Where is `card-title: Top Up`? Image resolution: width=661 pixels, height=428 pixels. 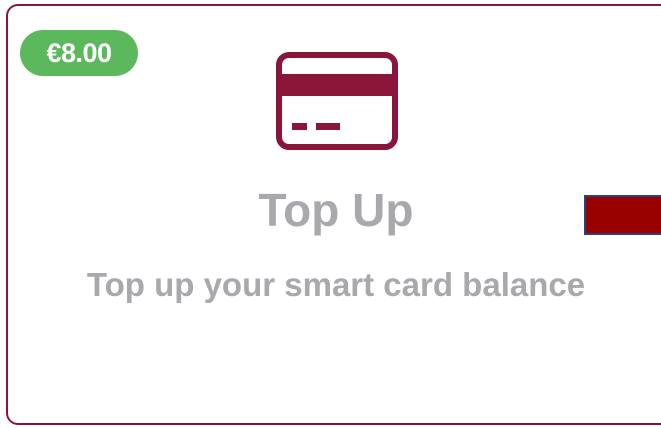 card-title: Top Up is located at coordinates (336, 210).